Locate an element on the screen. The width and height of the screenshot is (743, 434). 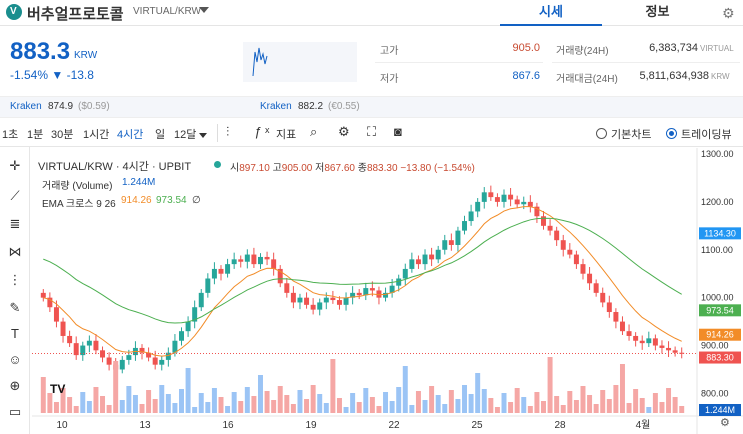
x-tick-label: 4월 is located at coordinates (643, 425).